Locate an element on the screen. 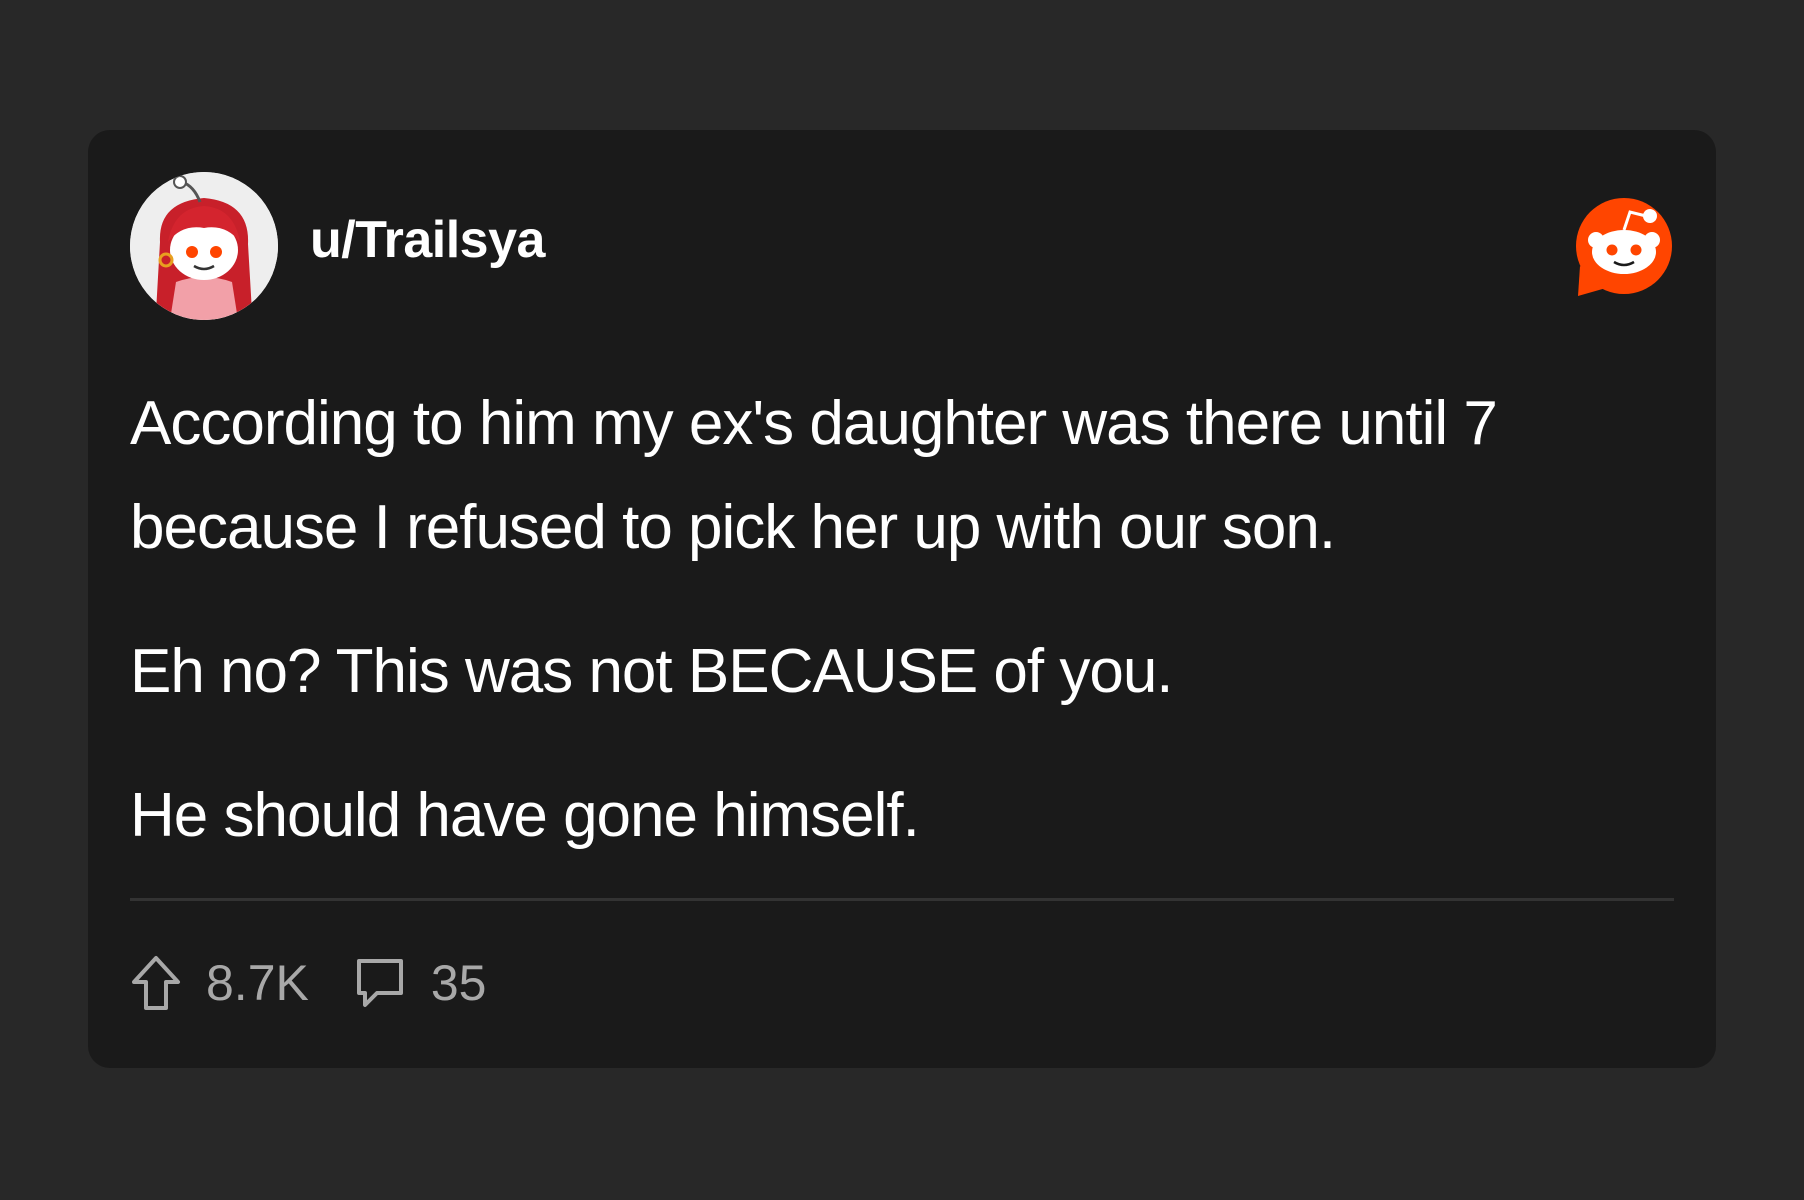 The width and height of the screenshot is (1804, 1200). divider is located at coordinates (902, 899).